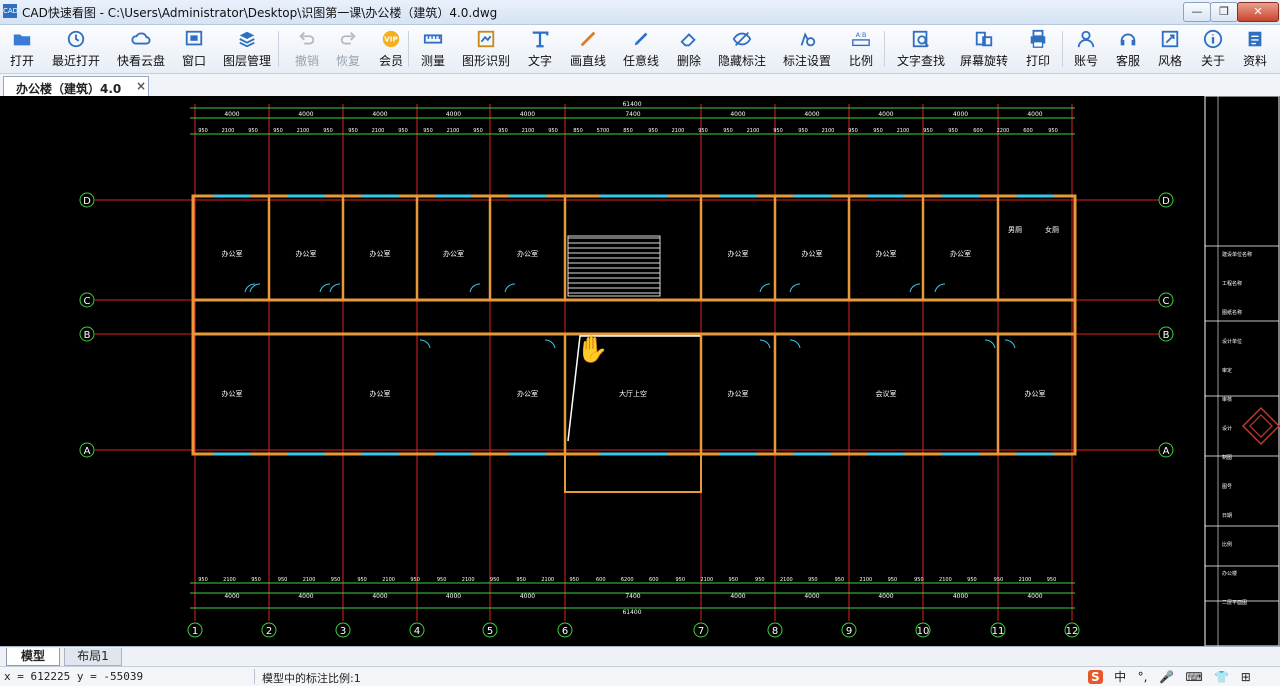 The height and width of the screenshot is (686, 1280). Describe the element at coordinates (1095, 677) in the screenshot. I see `ime-logo-icon: S` at that location.